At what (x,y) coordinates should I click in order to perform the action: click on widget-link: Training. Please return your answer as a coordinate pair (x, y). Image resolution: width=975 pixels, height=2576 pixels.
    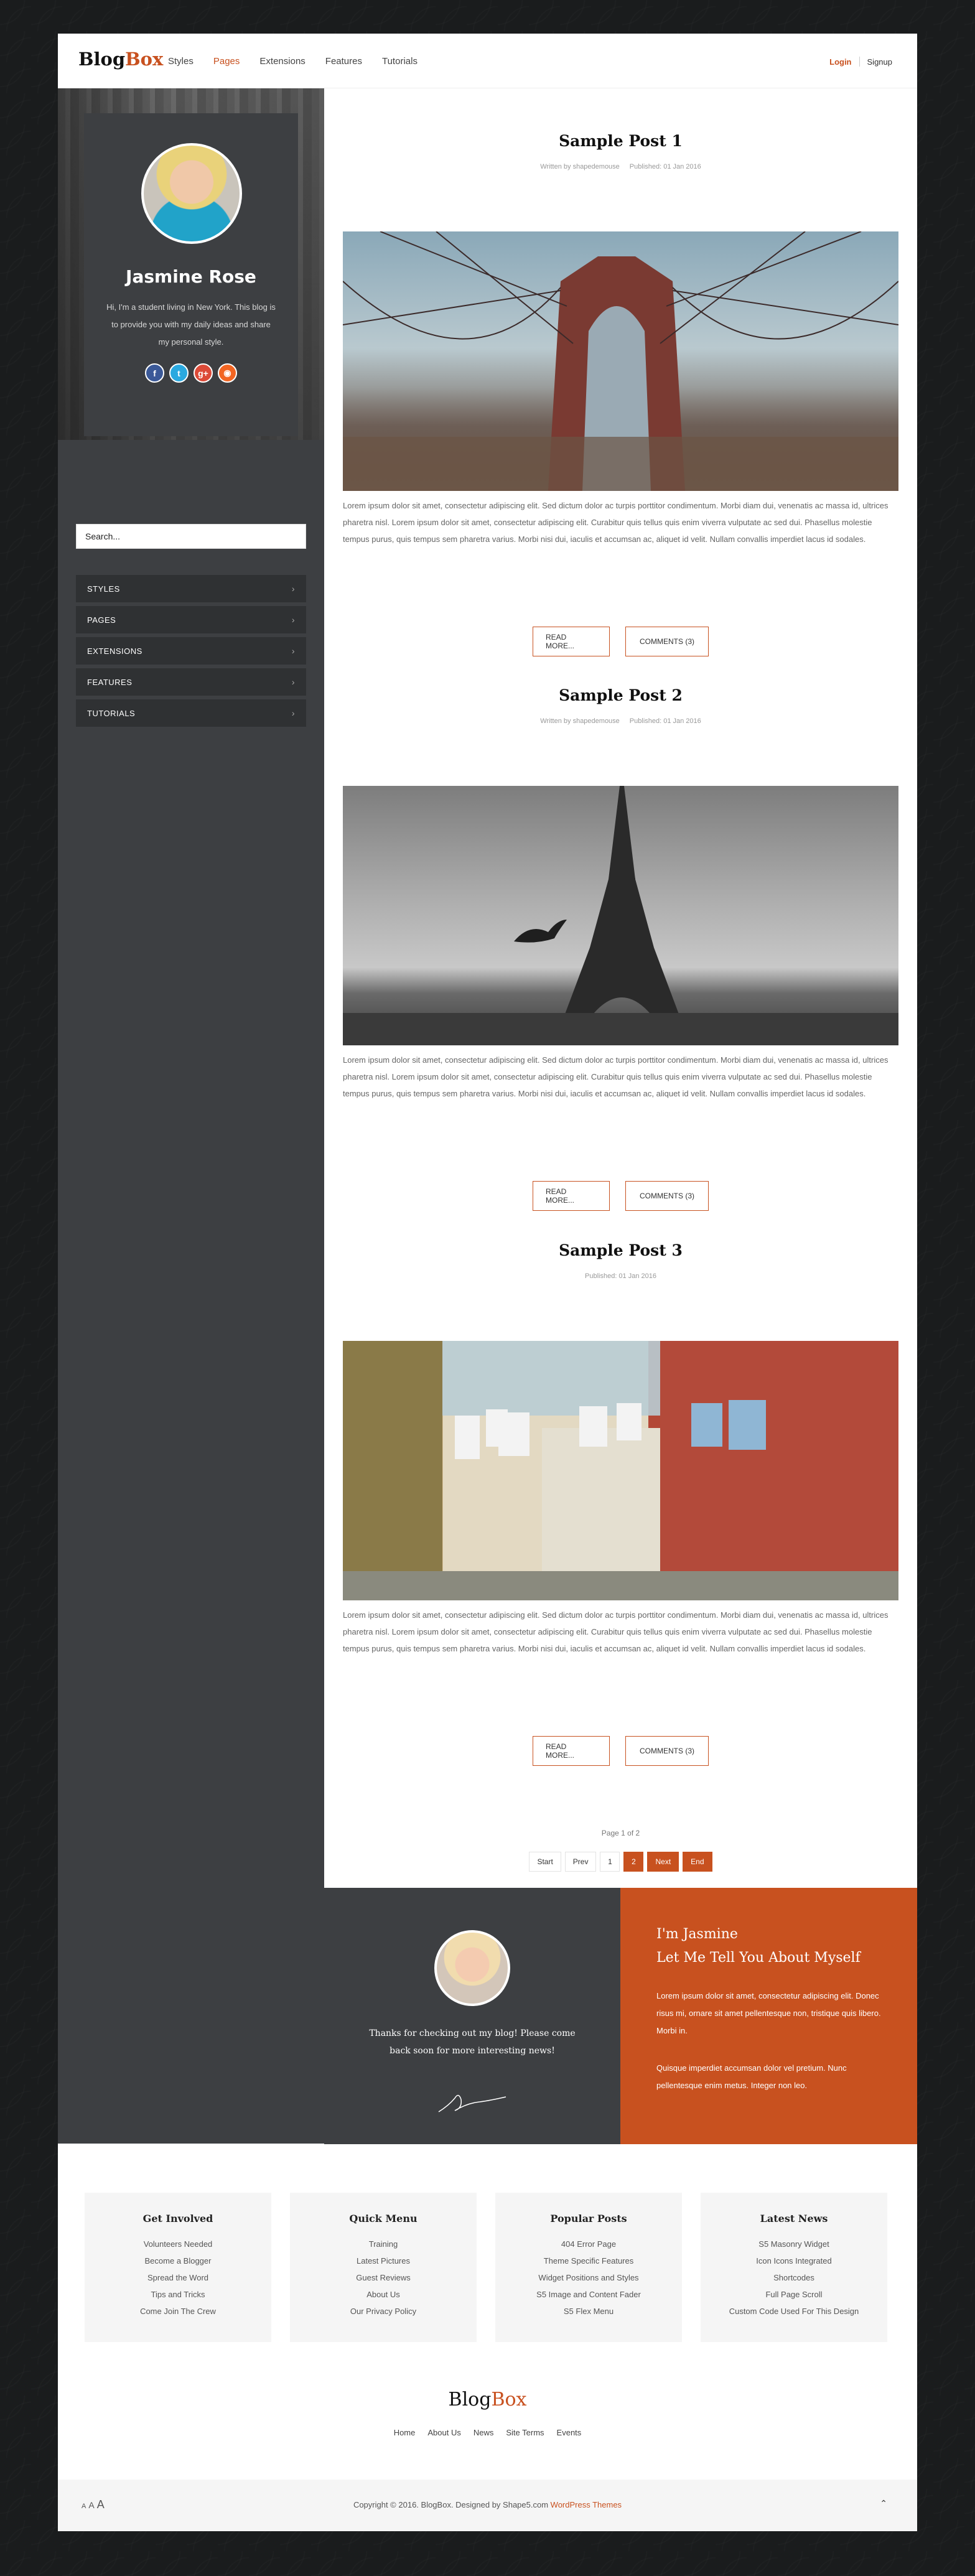
    Looking at the image, I should click on (383, 2244).